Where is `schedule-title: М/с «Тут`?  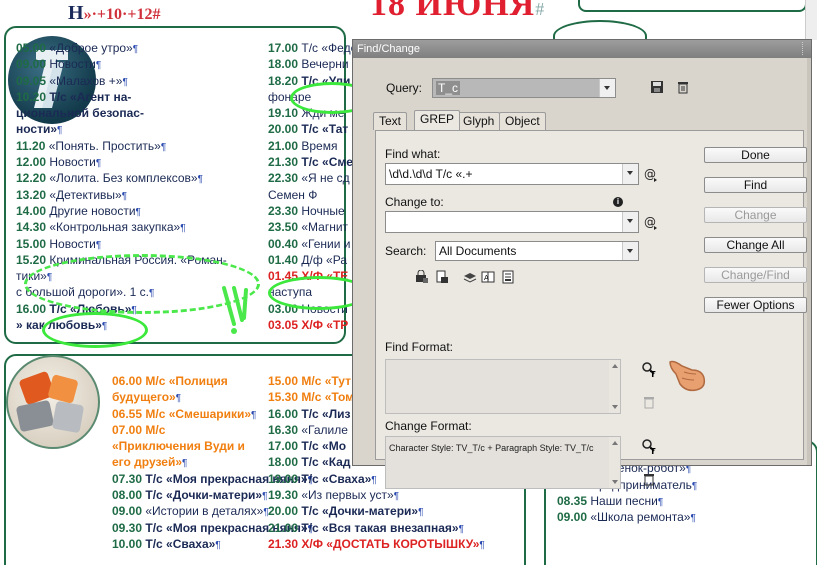
schedule-title: М/с «Тут is located at coordinates (324, 381).